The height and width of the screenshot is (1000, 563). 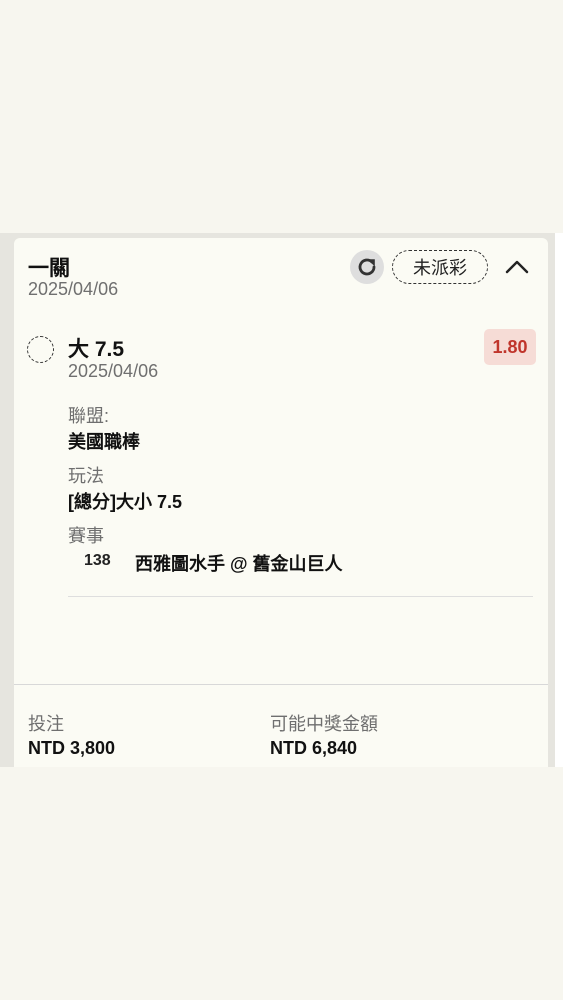 What do you see at coordinates (96, 349) in the screenshot?
I see `selection-name: 大 7.5` at bounding box center [96, 349].